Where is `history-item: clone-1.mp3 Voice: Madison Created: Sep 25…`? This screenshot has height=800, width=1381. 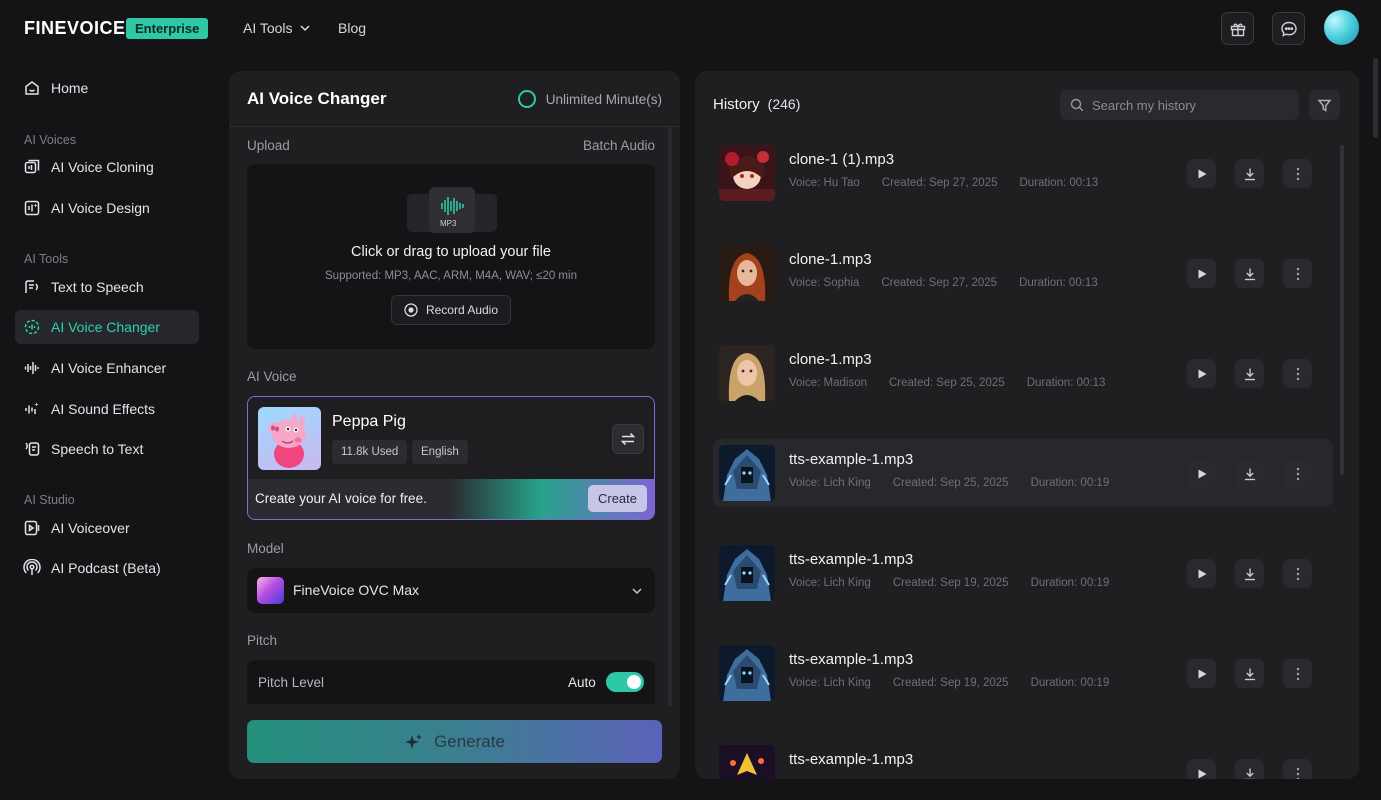 history-item: clone-1.mp3 Voice: Madison Created: Sep 25… is located at coordinates (1023, 373).